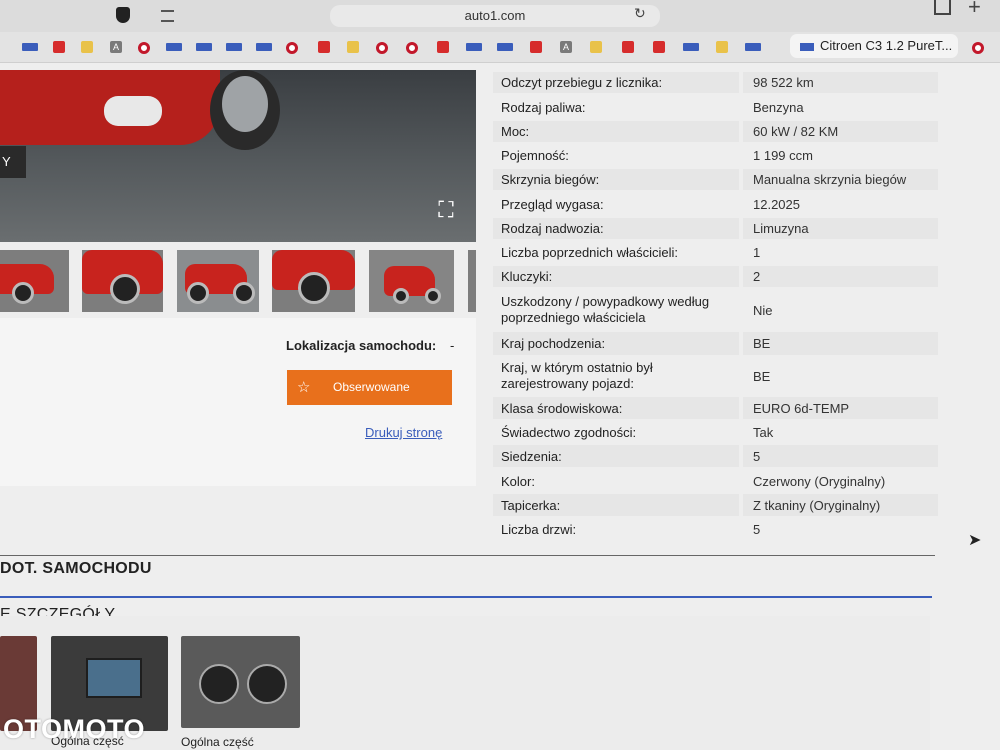  Describe the element at coordinates (840, 82) in the screenshot. I see `spec-value: 98 522 km` at that location.